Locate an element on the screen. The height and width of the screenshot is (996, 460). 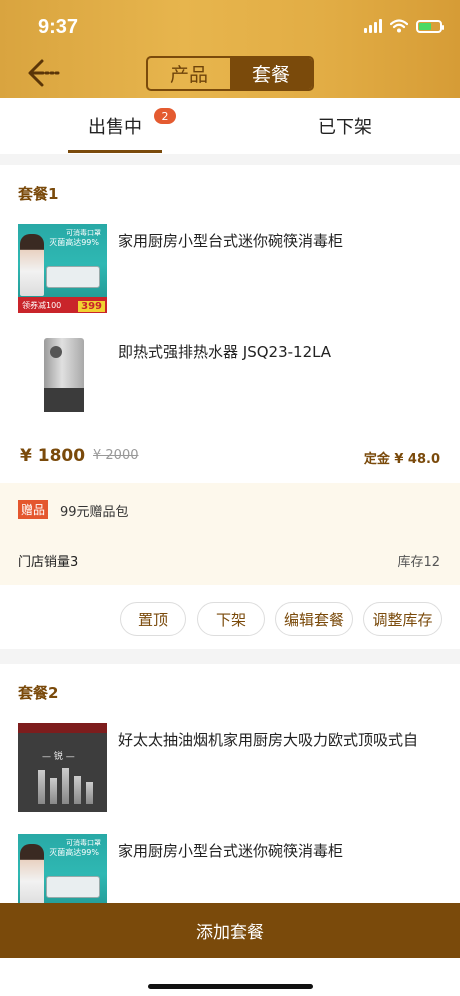
edit-package-button: 编辑套餐 is located at coordinates (314, 619).